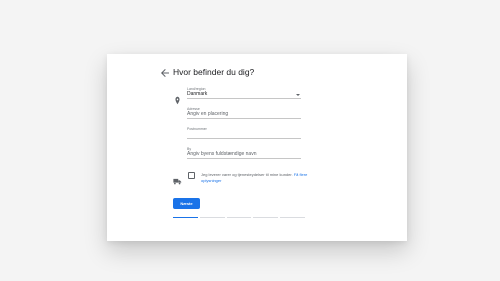  I want to click on postal-code-field: Postnummer, so click(244, 133).